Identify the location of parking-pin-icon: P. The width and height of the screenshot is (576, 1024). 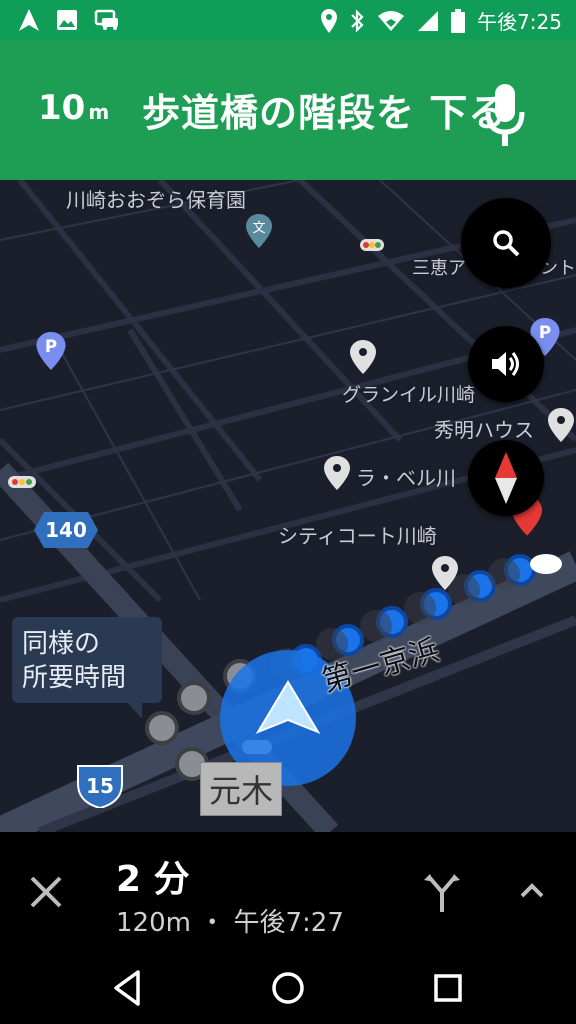
(51, 351).